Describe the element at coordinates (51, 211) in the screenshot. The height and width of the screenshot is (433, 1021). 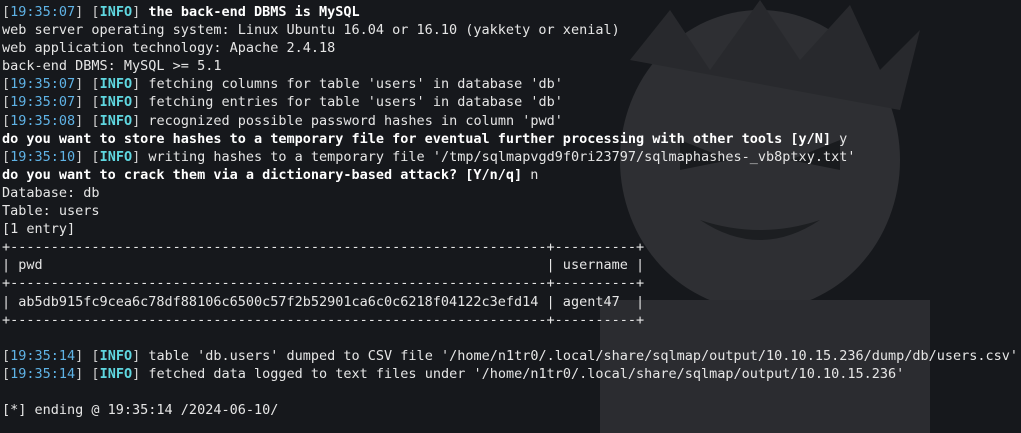
I see `output-text: Table: users` at that location.